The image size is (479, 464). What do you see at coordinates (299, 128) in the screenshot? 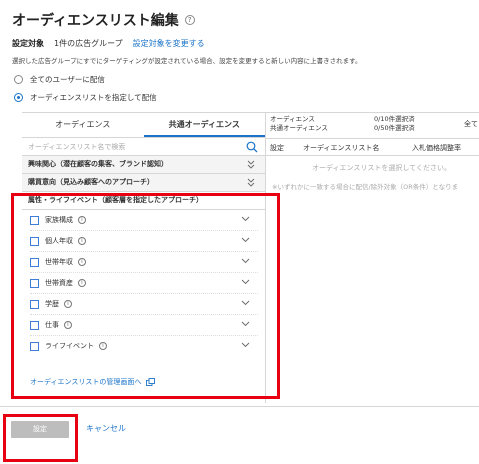
I see `summary-shared-label: 共通オーディエンス` at bounding box center [299, 128].